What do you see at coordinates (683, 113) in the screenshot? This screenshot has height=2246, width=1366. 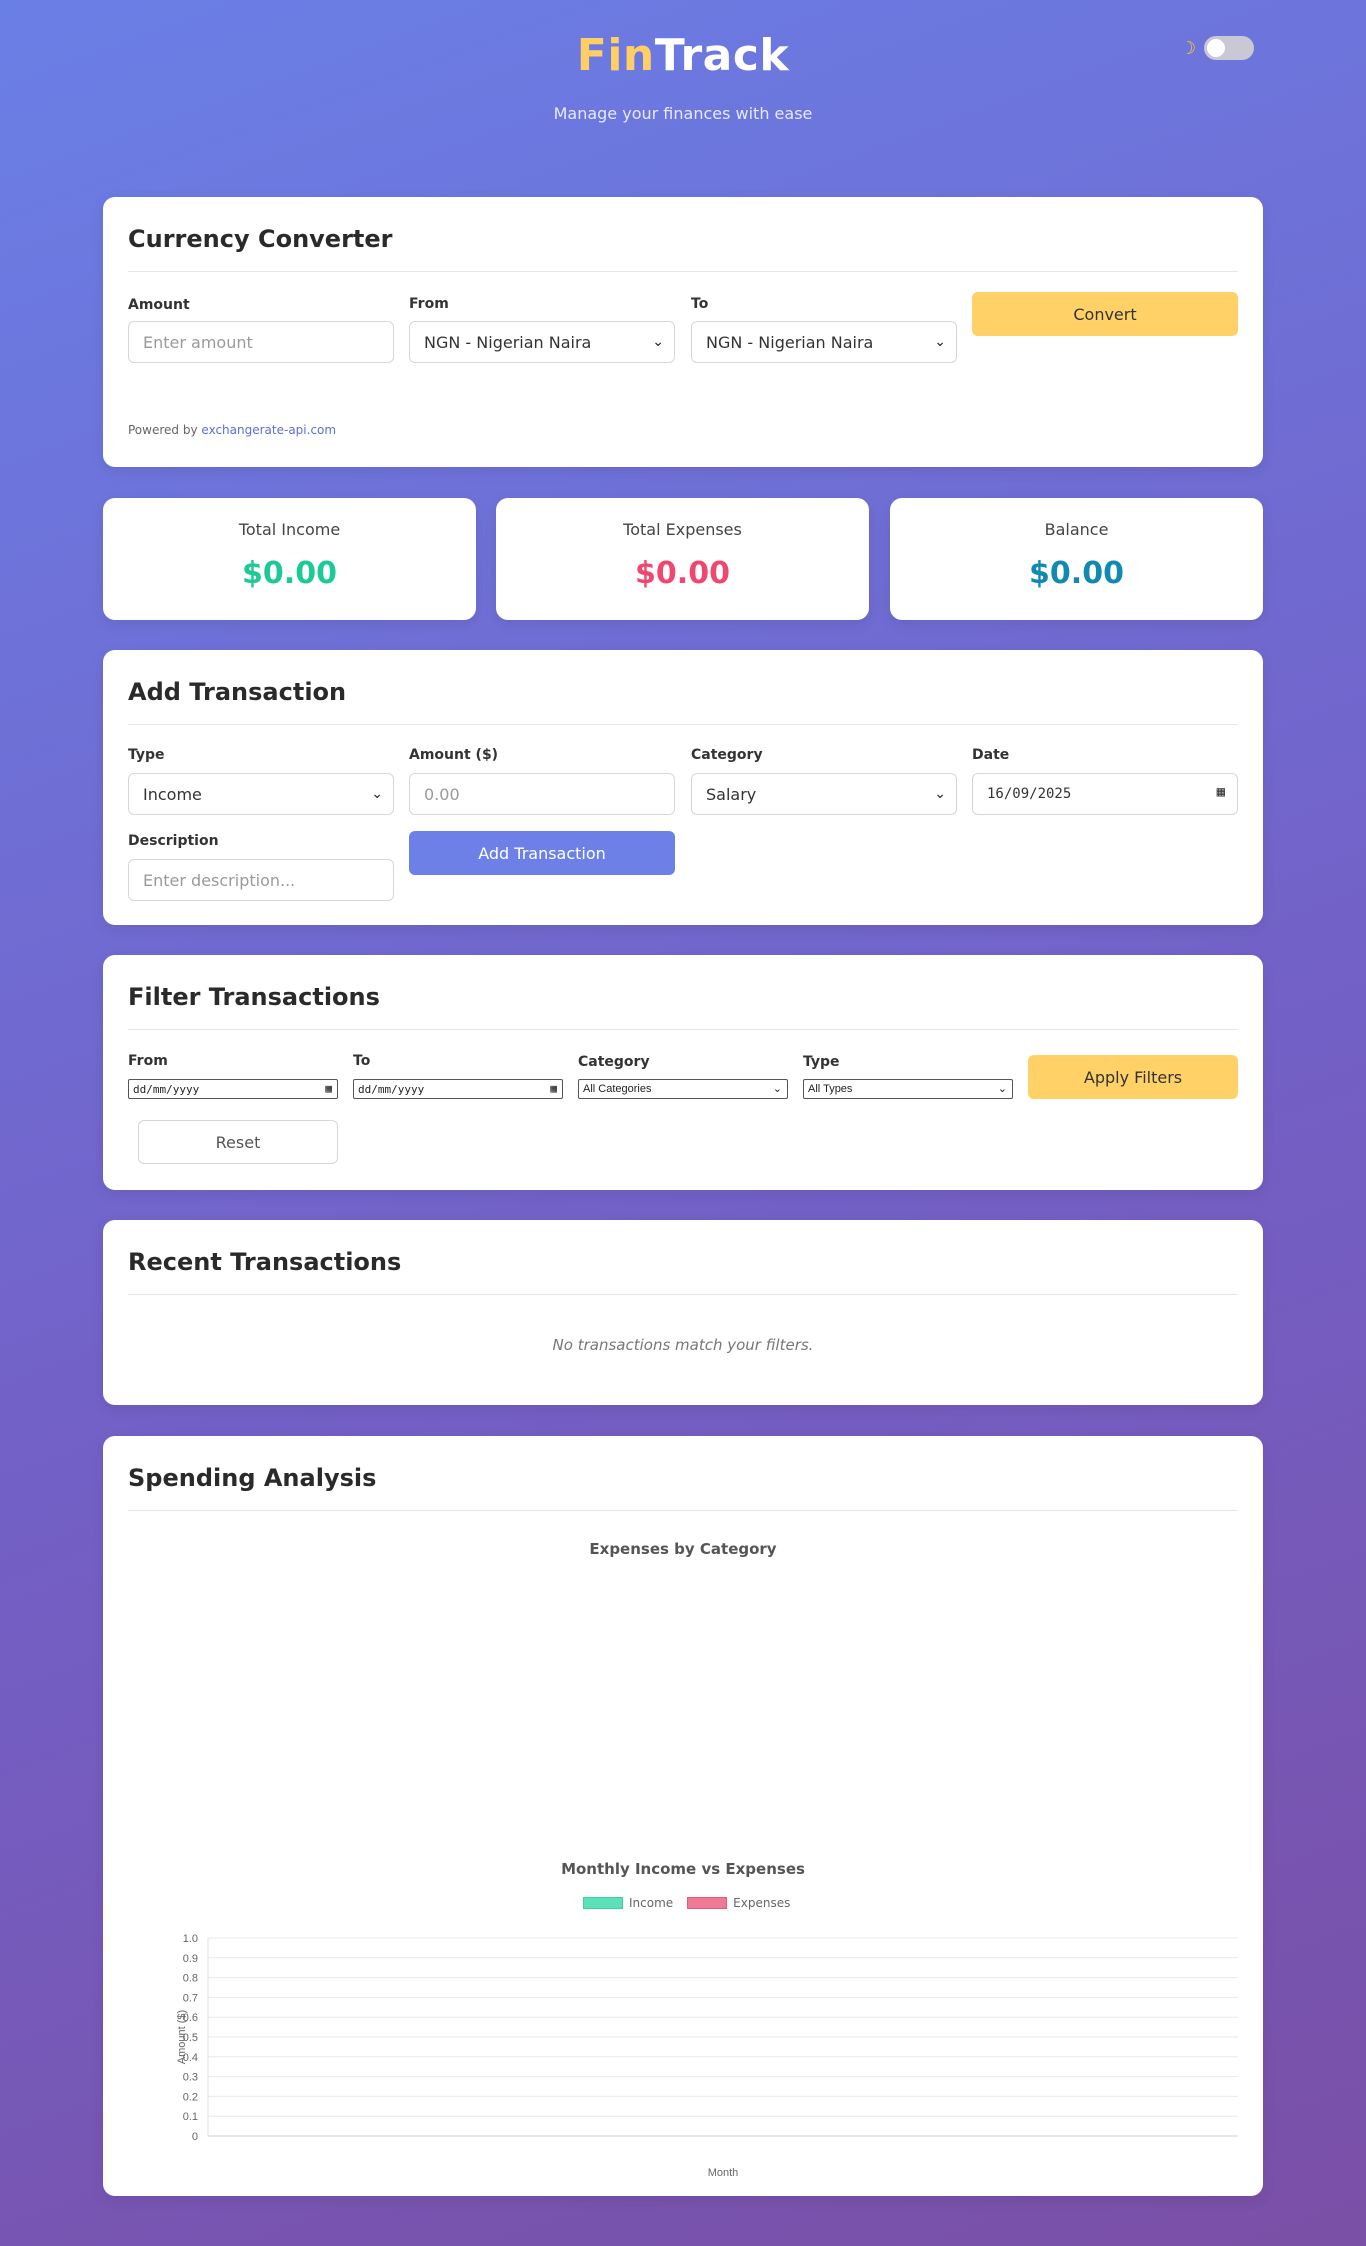 I see `tagline: Manage your finances with ease` at bounding box center [683, 113].